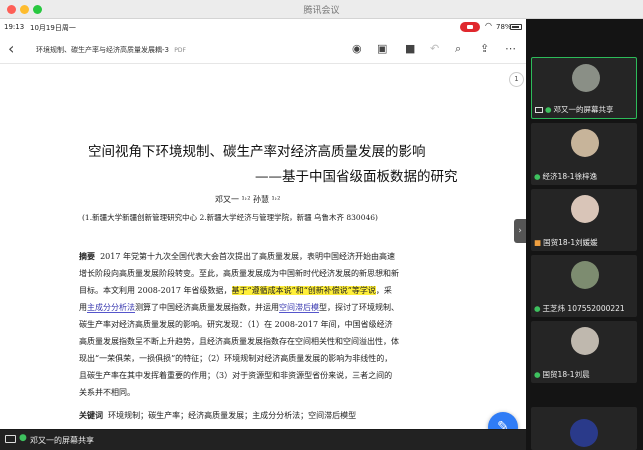  I want to click on collapse-sidebar-button: ›, so click(520, 231).